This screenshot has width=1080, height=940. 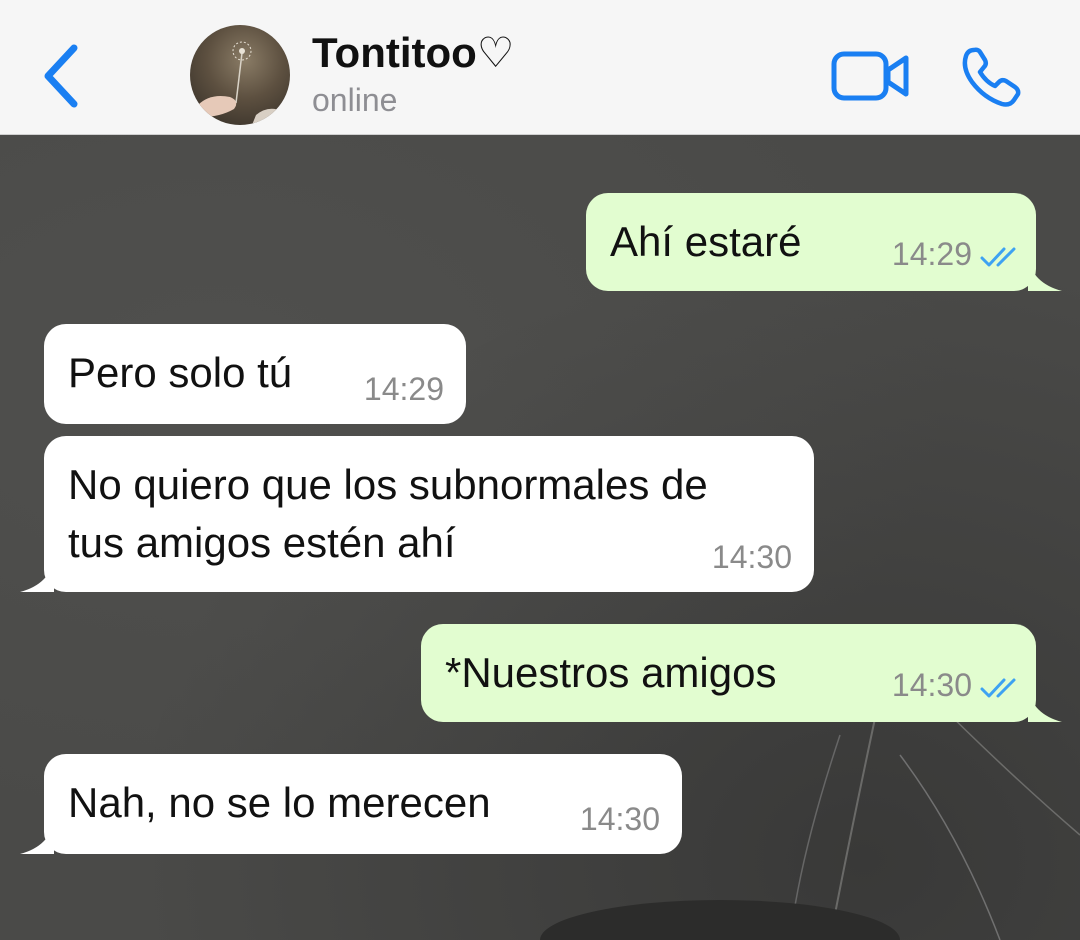 What do you see at coordinates (540, 67) in the screenshot?
I see `chat-header: Tontitoo♡ online` at bounding box center [540, 67].